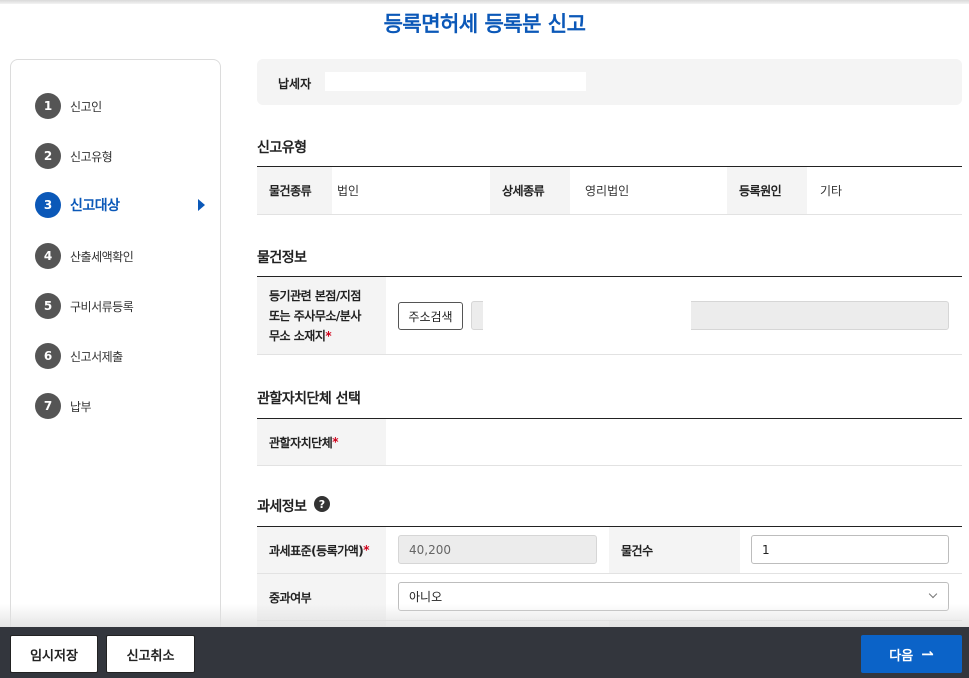  I want to click on step-number: 6, so click(48, 356).